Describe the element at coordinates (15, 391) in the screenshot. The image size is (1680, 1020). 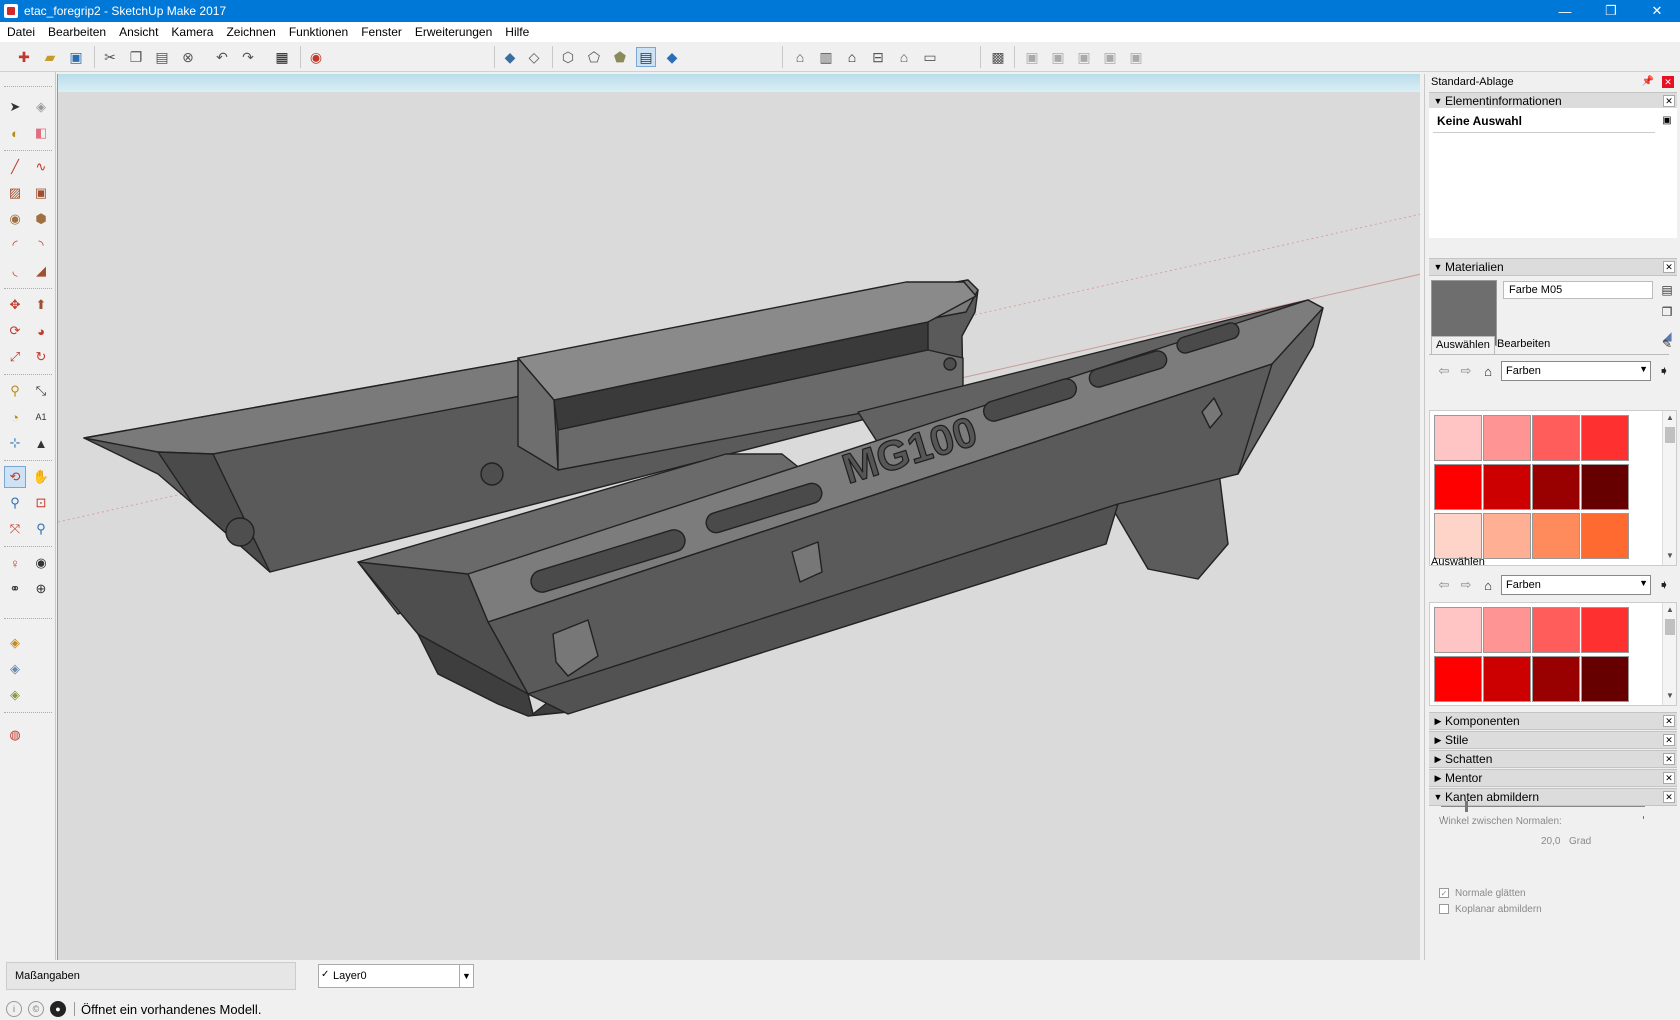
I see `tape-measure-icon: ⚲` at that location.